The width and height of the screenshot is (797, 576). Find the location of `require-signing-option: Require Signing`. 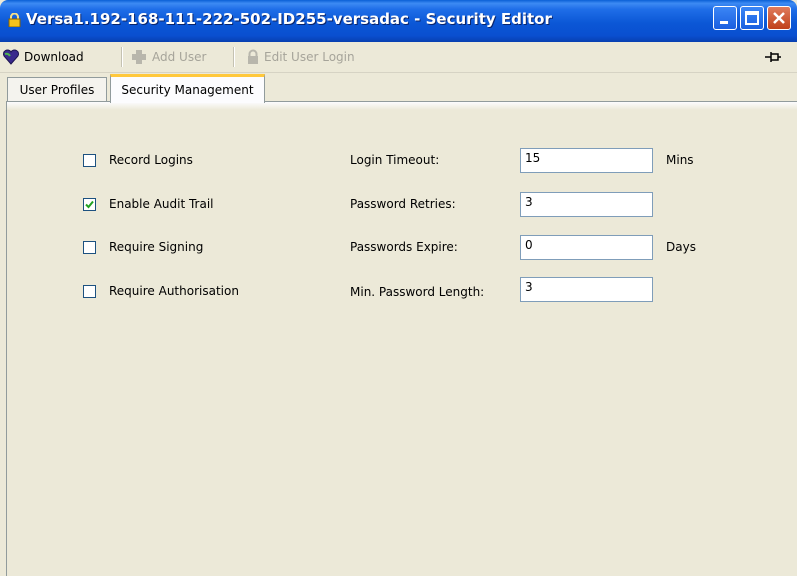

require-signing-option: Require Signing is located at coordinates (143, 247).